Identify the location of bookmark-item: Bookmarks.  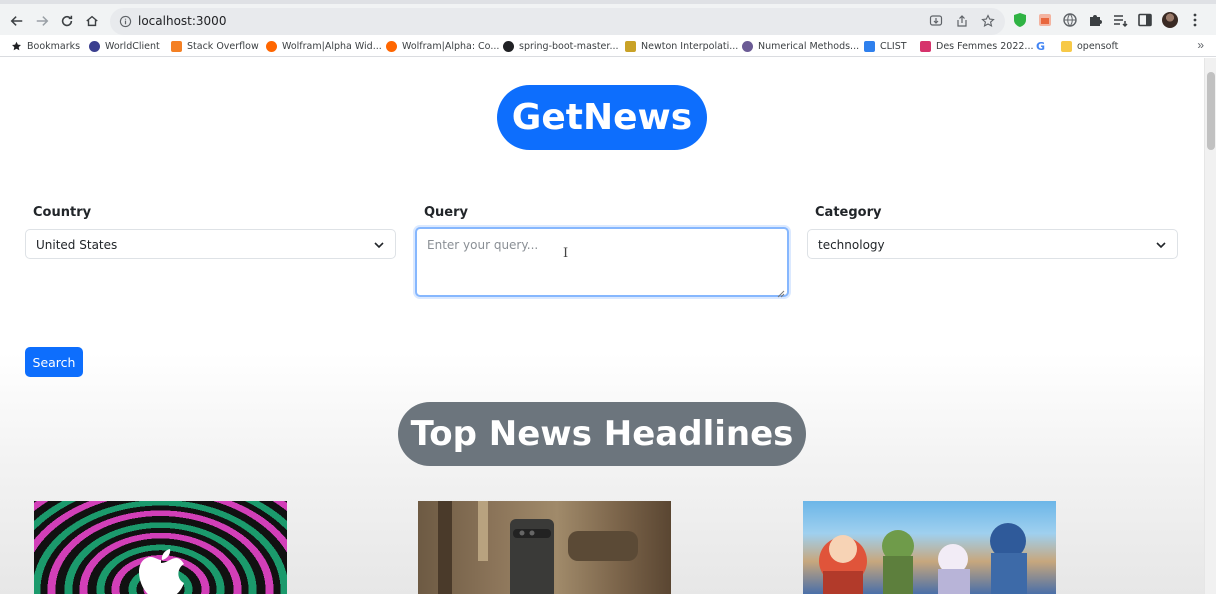
(45, 46).